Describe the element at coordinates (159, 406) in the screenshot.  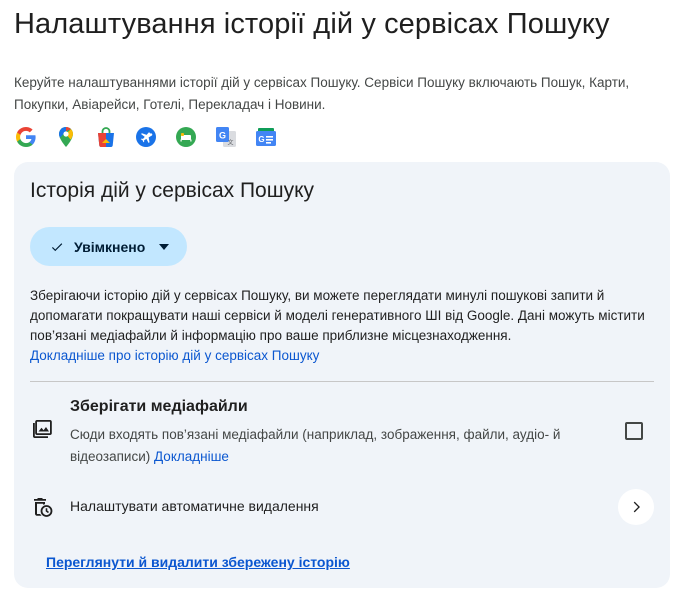
I see `media-setting-title: Зберігати медіафайли` at that location.